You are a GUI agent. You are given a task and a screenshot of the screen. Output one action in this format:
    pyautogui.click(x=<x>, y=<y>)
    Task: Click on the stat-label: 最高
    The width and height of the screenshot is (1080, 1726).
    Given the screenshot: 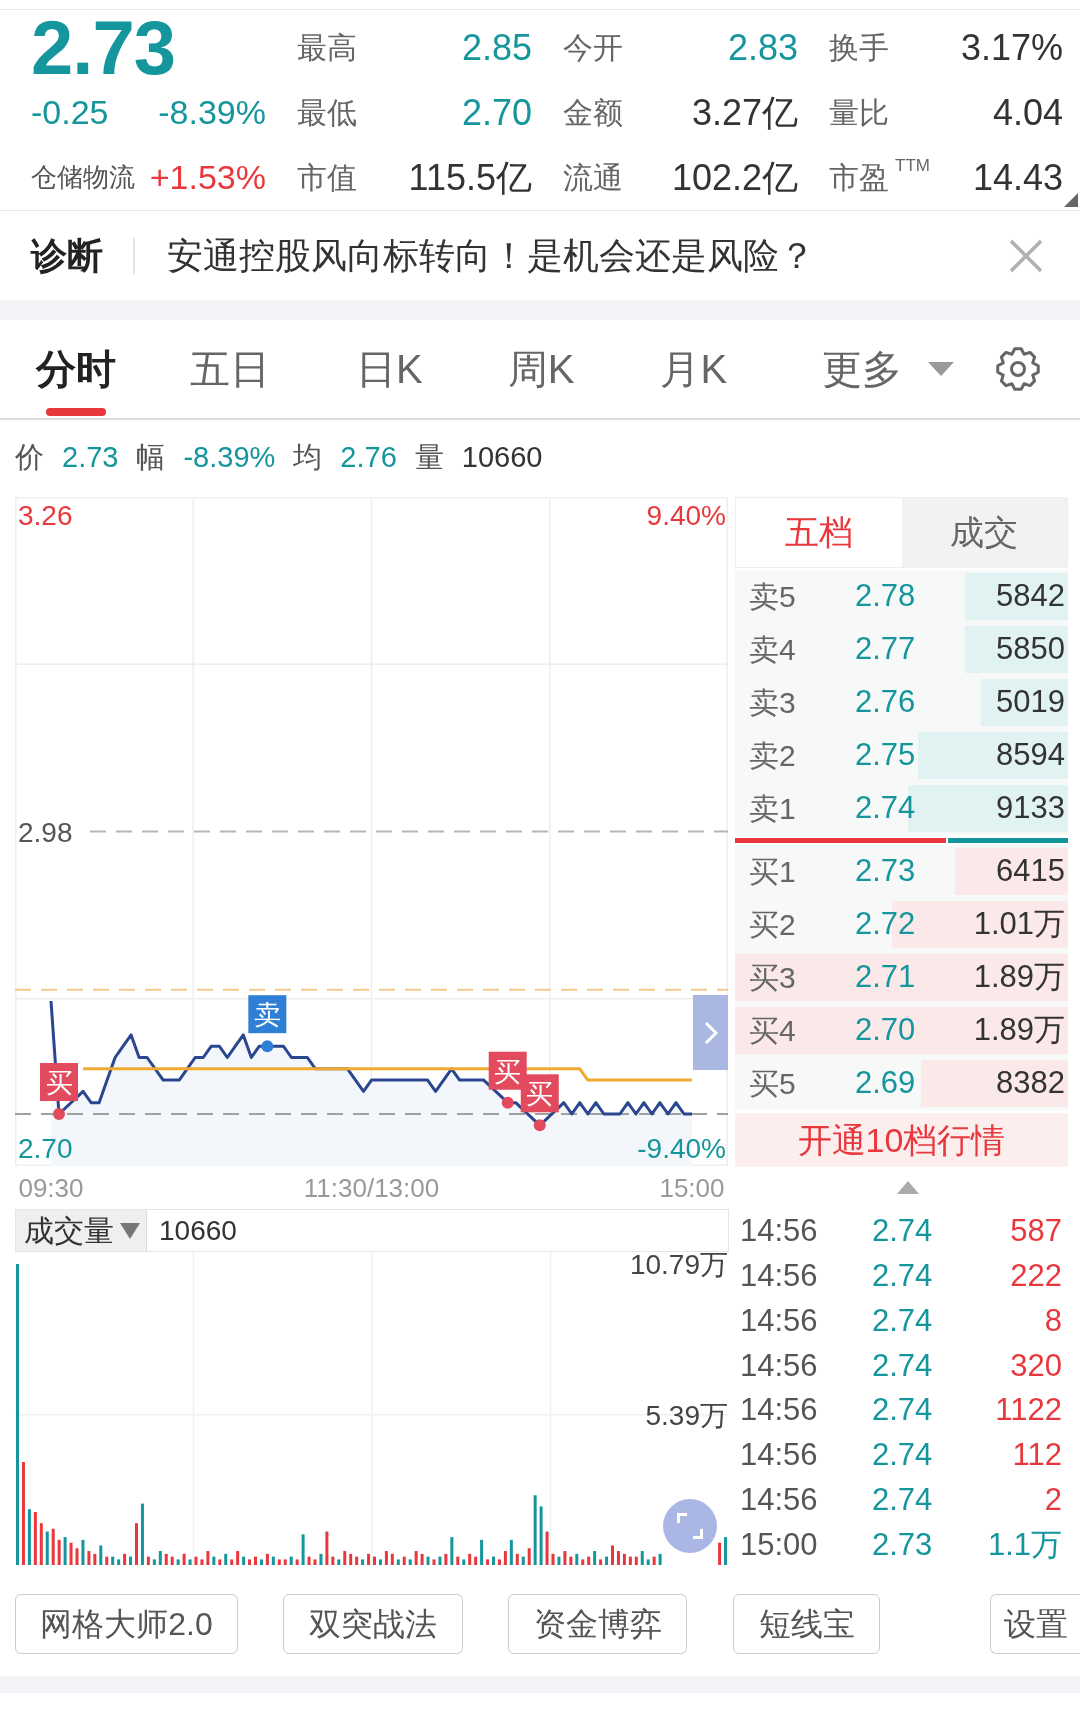 What is the action you would take?
    pyautogui.click(x=327, y=48)
    